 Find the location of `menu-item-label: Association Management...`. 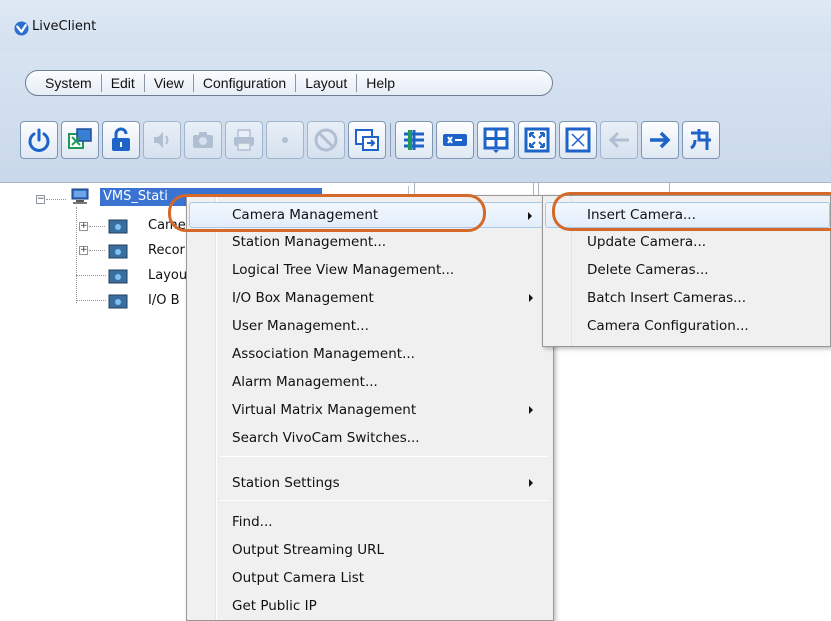

menu-item-label: Association Management... is located at coordinates (323, 354).